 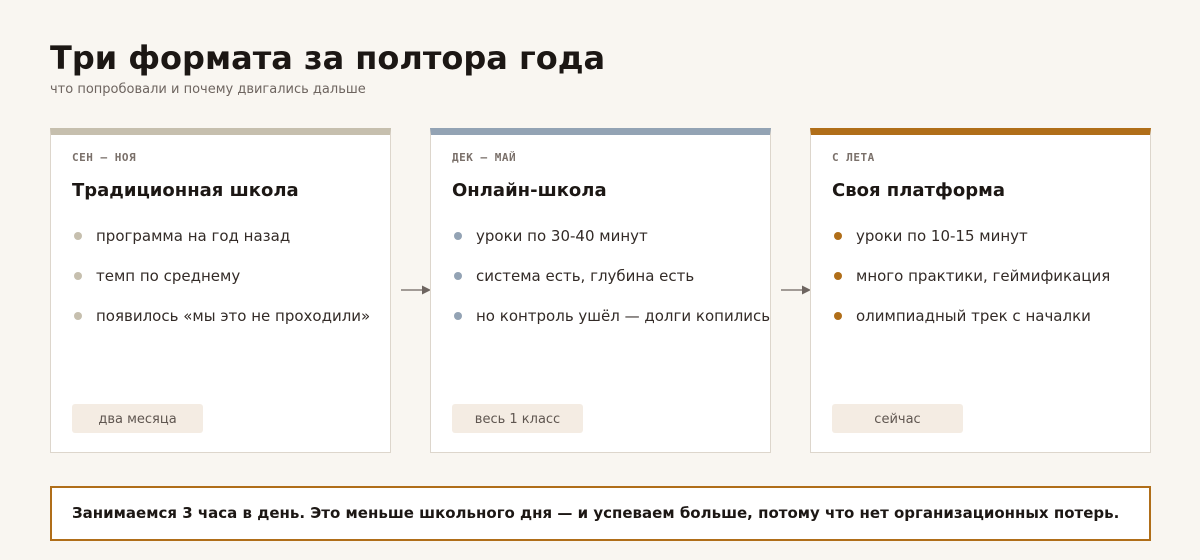 I want to click on duration-badge: два месяца, so click(x=137, y=418).